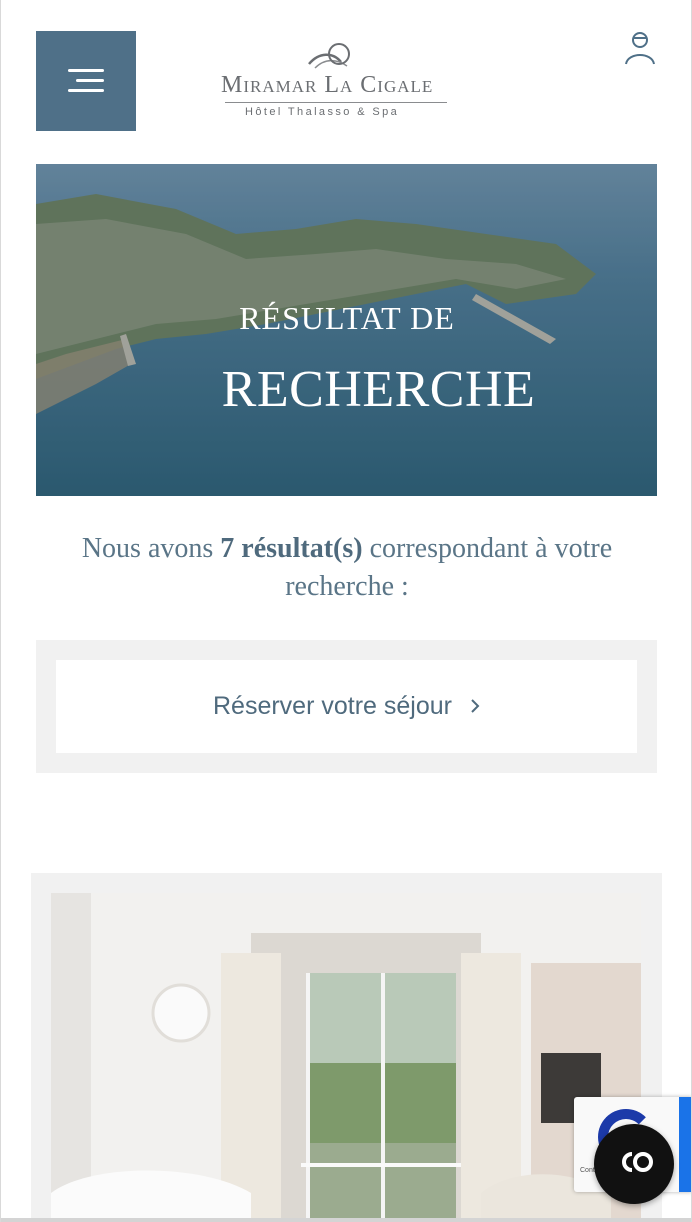 The height and width of the screenshot is (1222, 692). I want to click on menu-button, so click(86, 81).